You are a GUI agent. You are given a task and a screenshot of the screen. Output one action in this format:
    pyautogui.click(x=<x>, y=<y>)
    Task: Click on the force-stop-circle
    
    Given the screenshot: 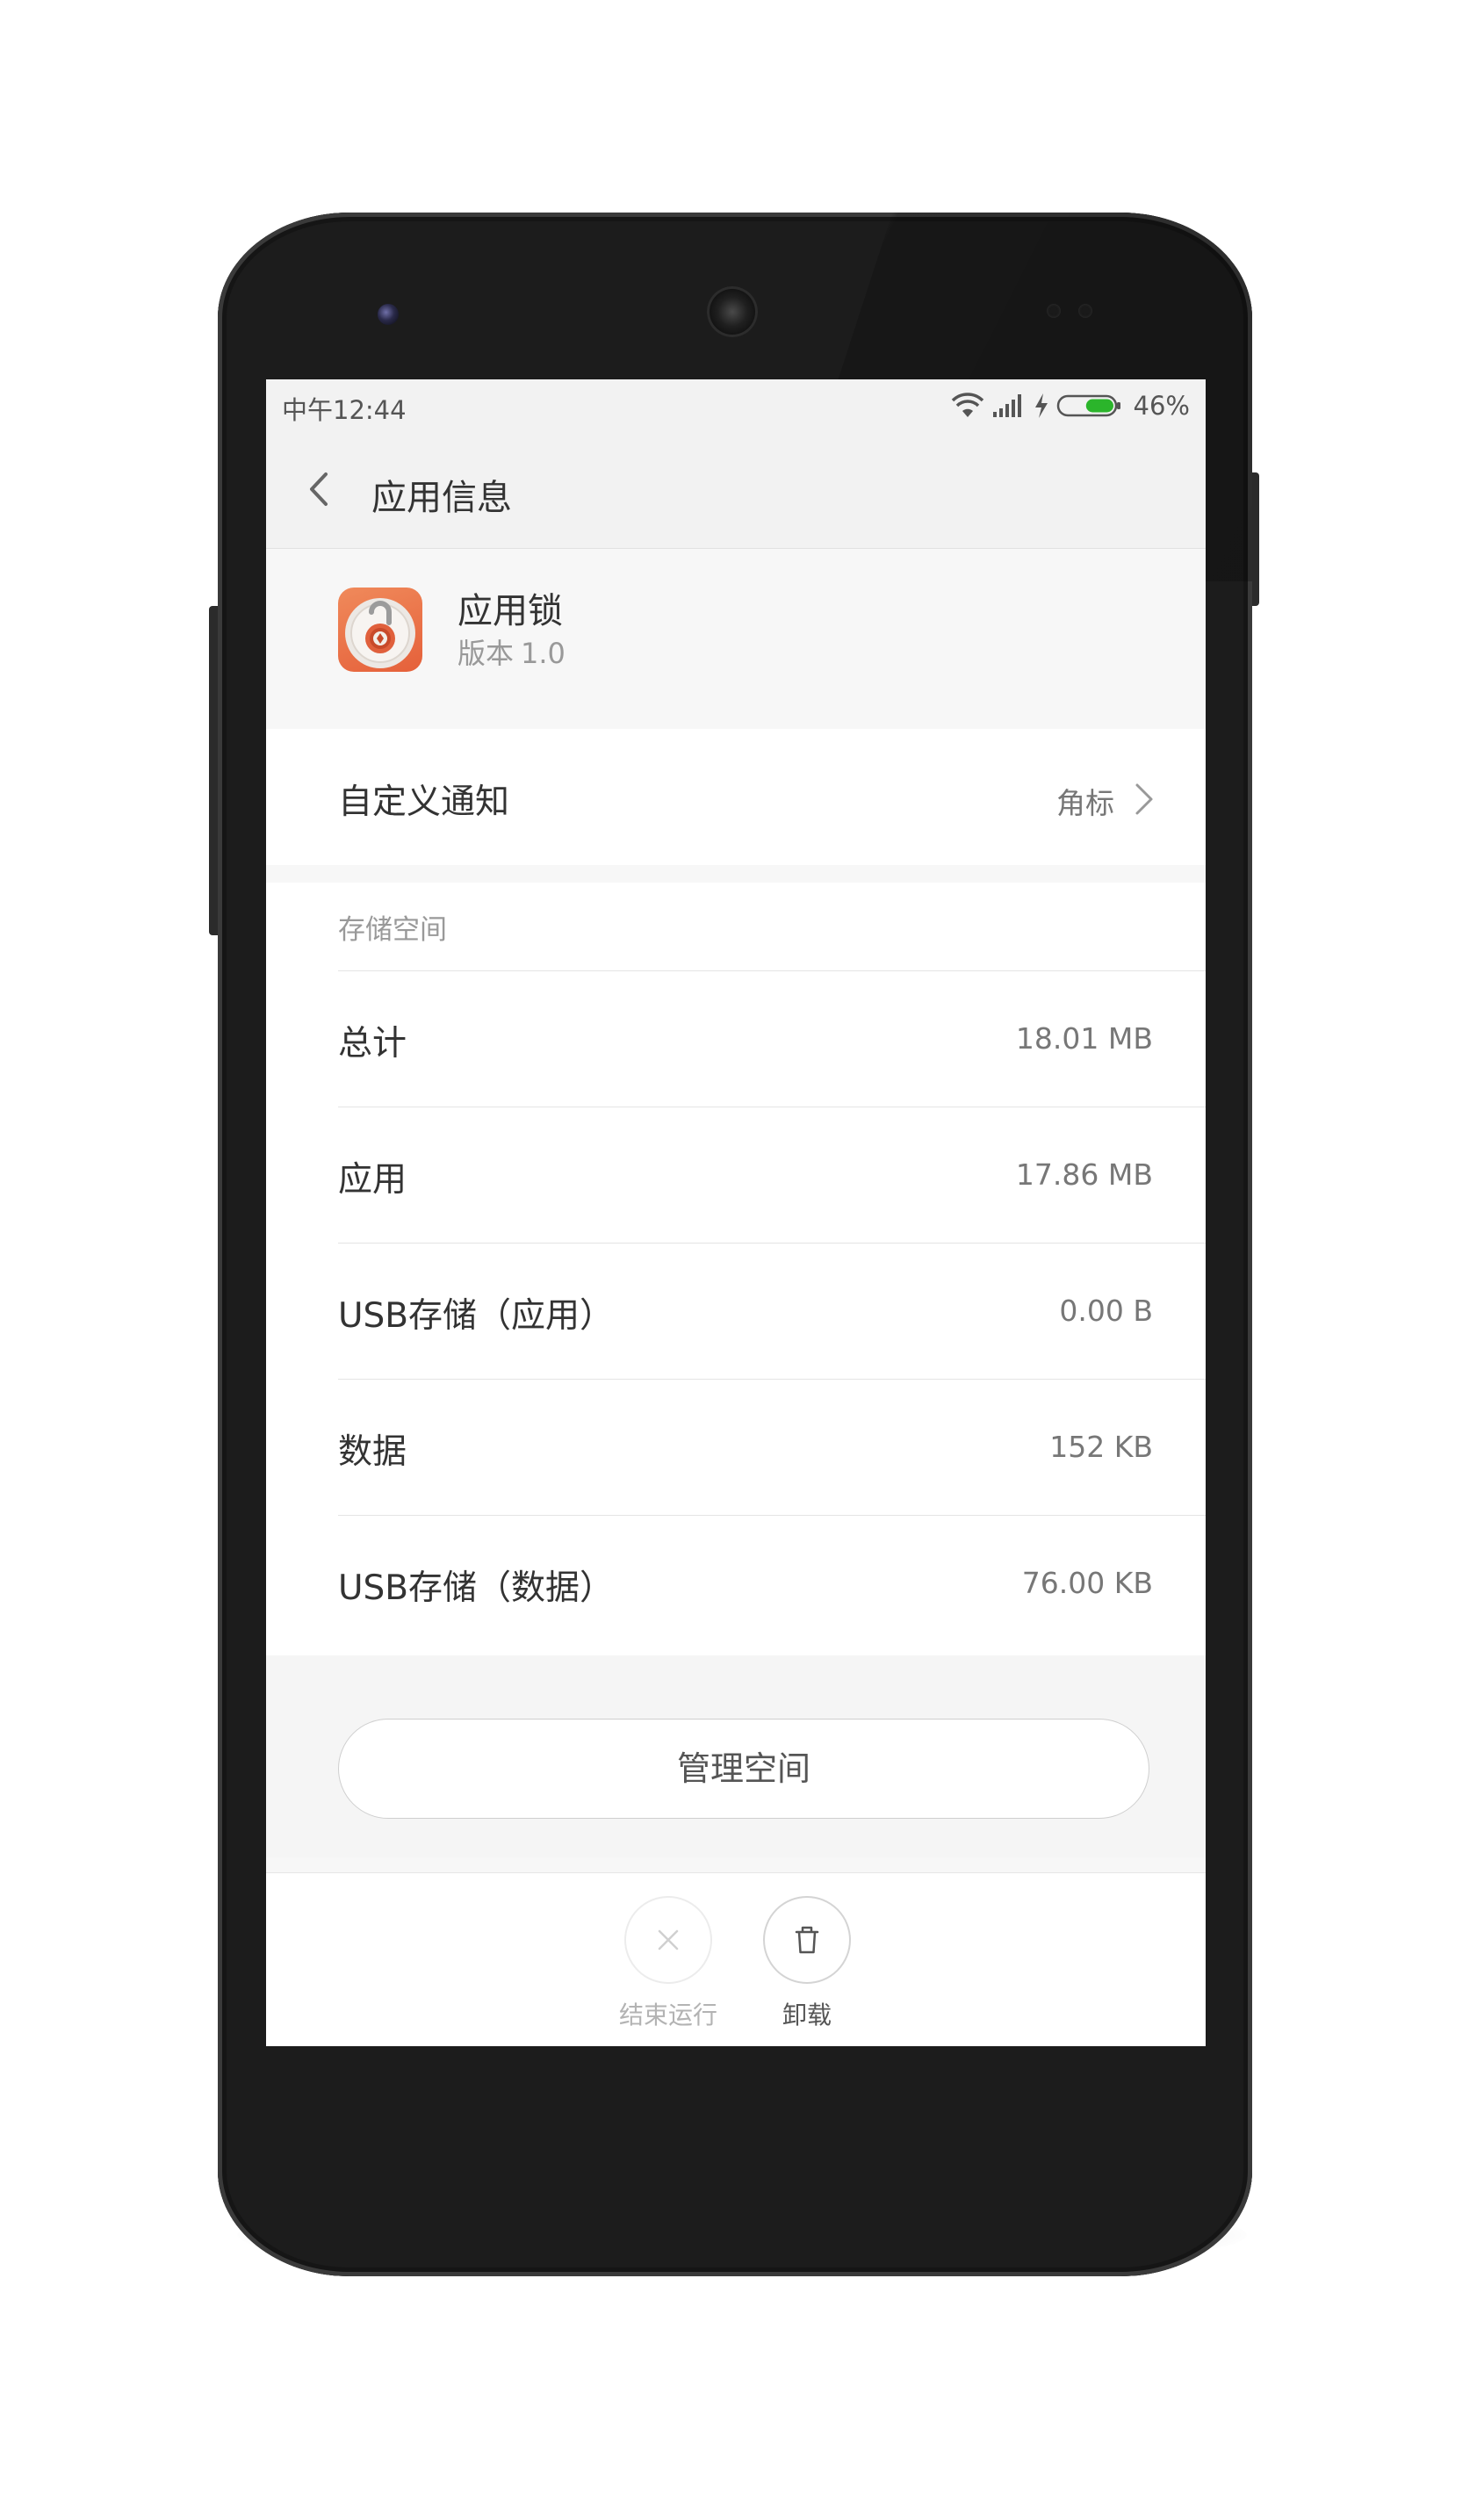 What is the action you would take?
    pyautogui.click(x=668, y=1940)
    